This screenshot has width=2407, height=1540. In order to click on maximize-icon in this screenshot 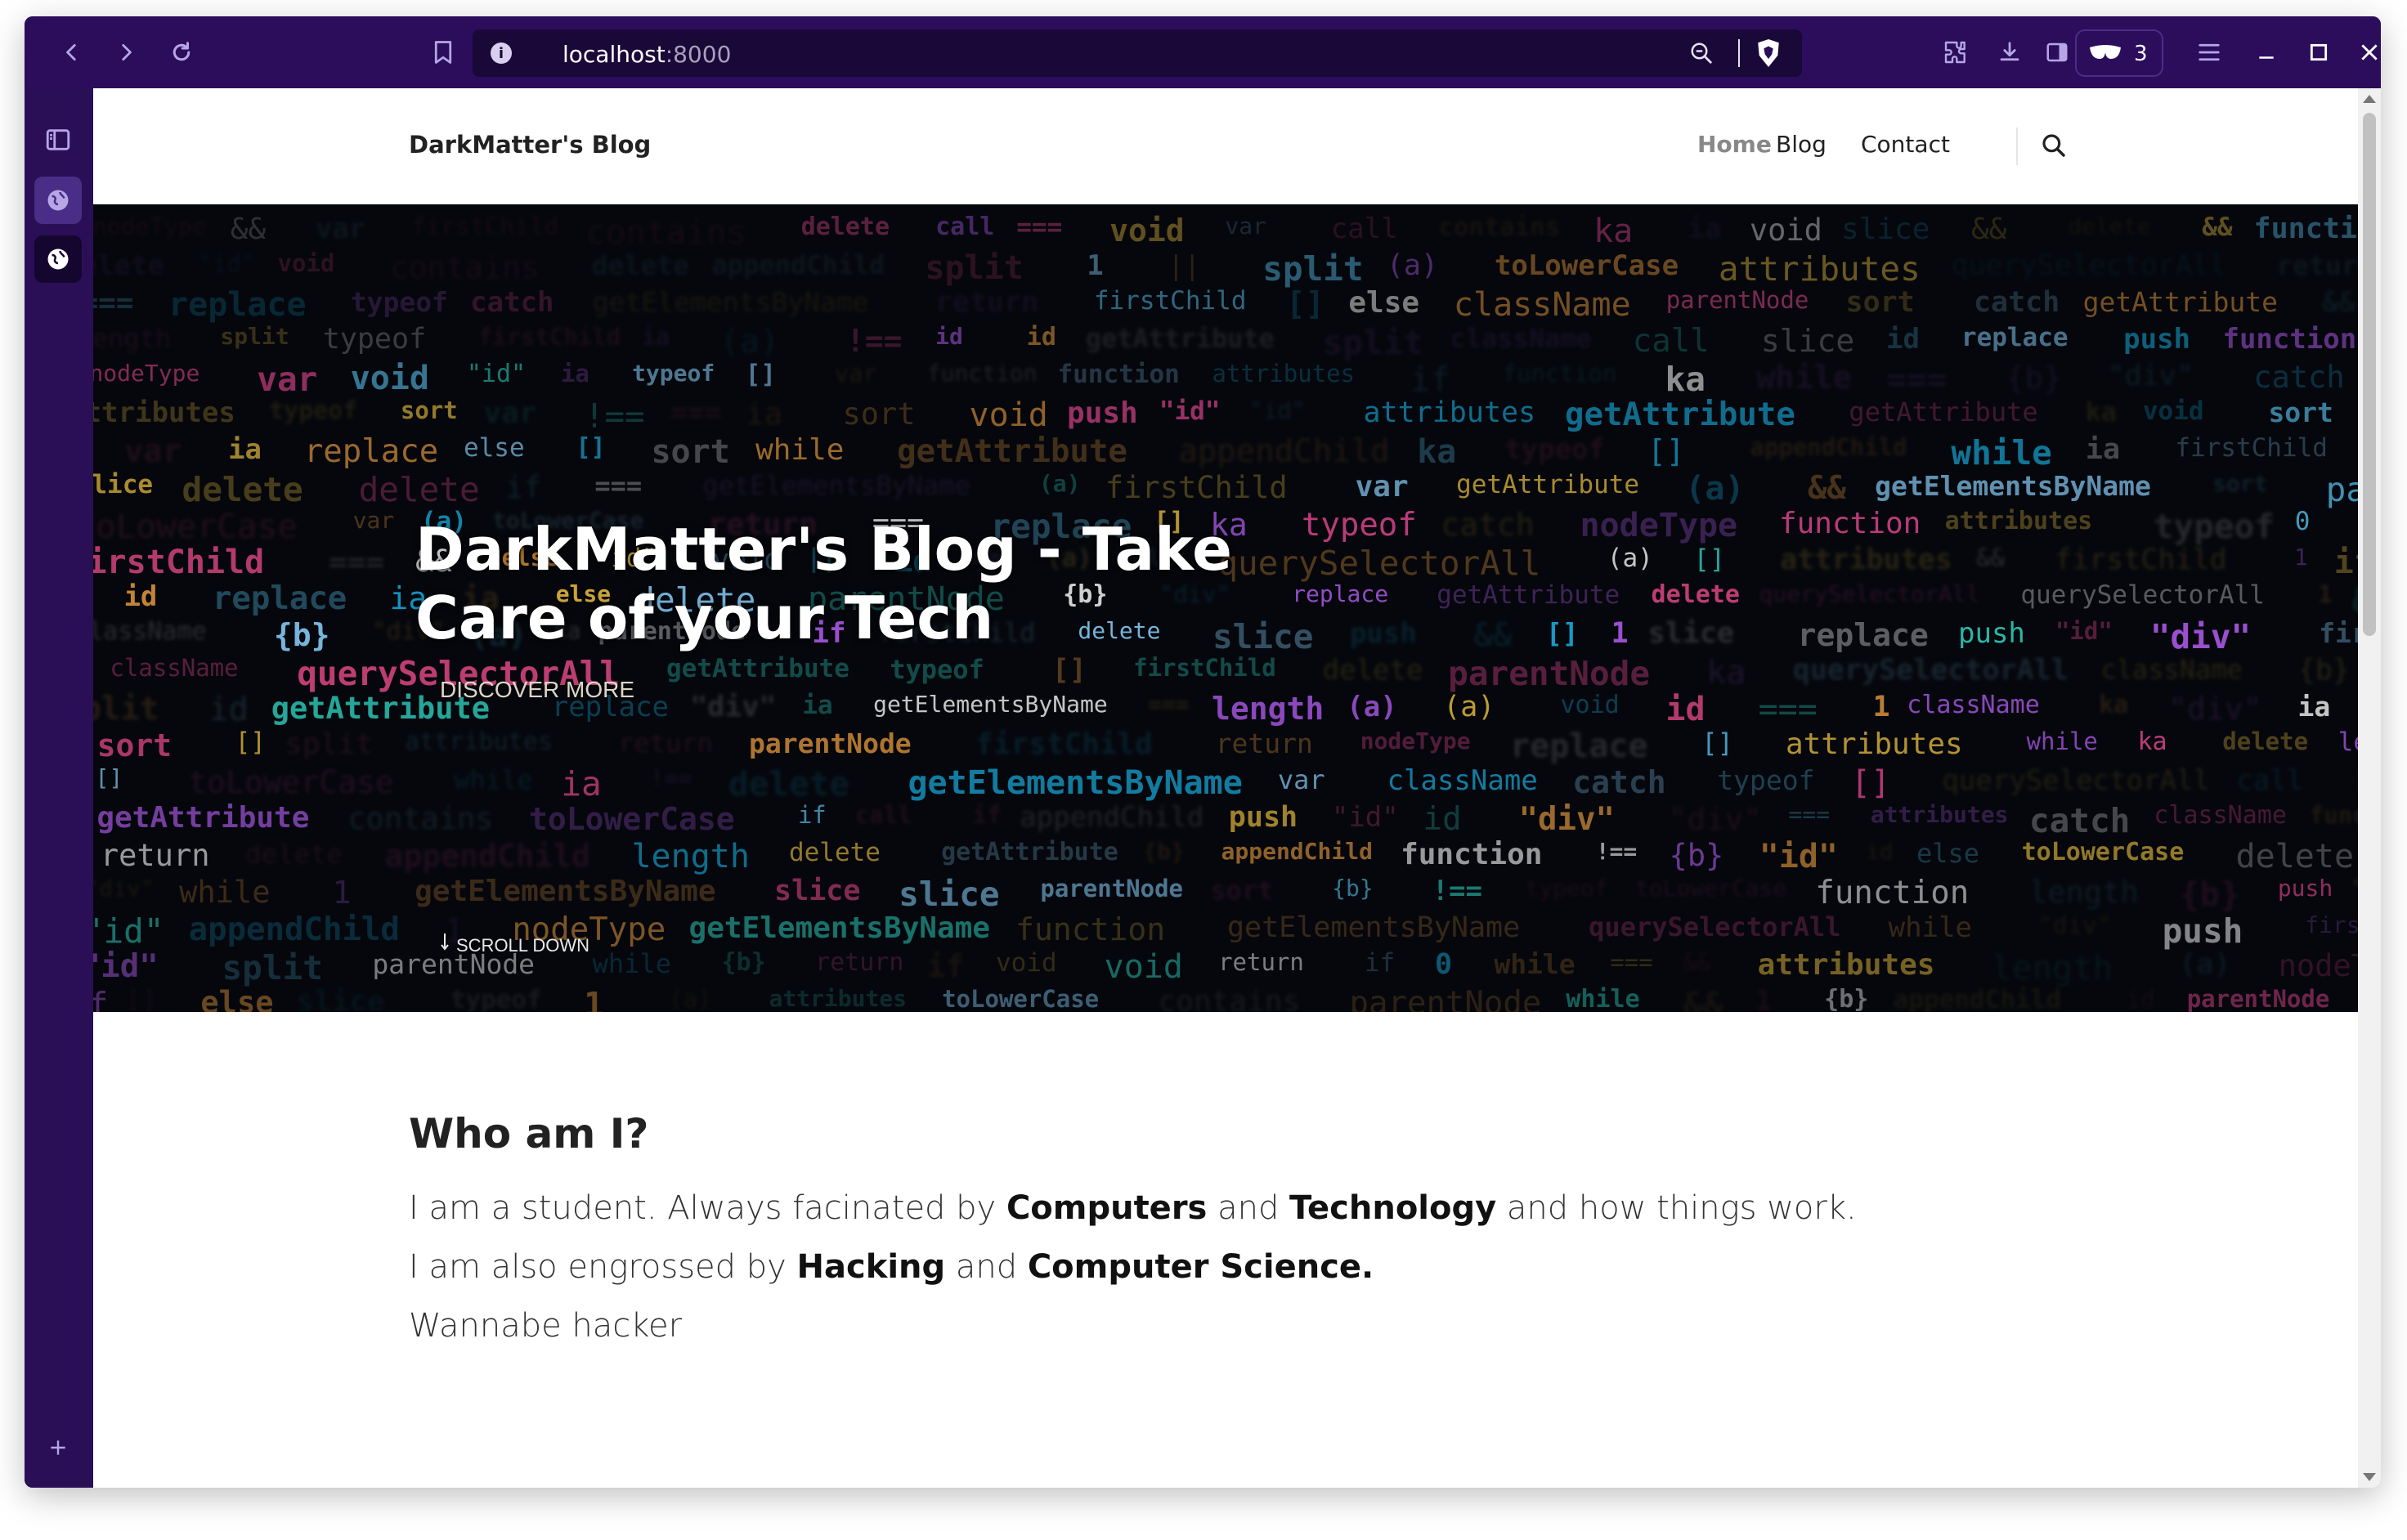, I will do `click(2319, 52)`.